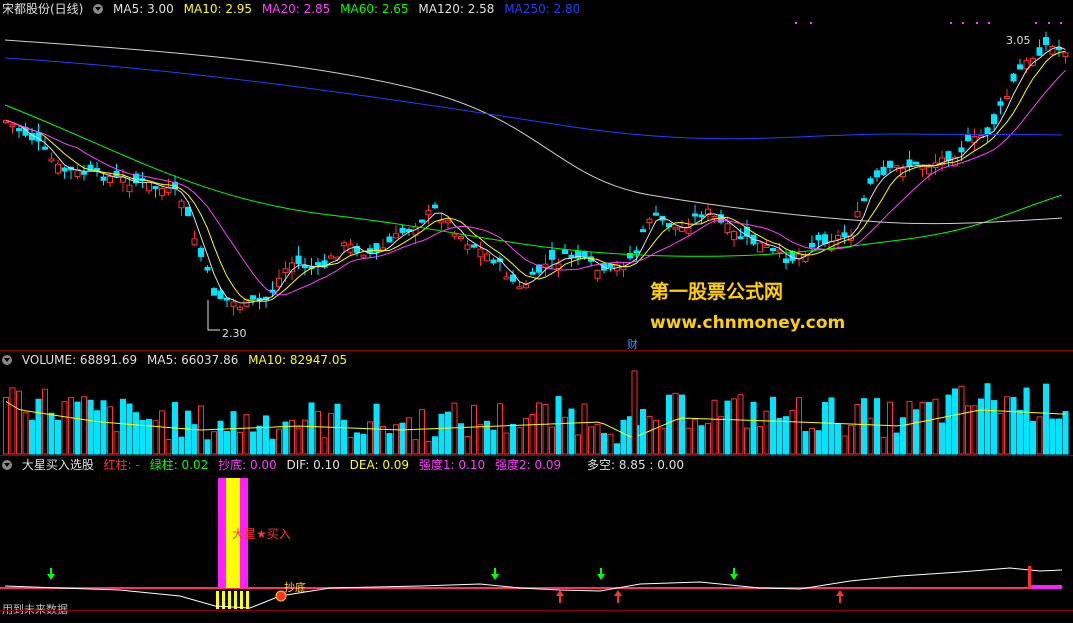 This screenshot has width=1073, height=623. Describe the element at coordinates (379, 465) in the screenshot. I see `dea-label: DEA: 0.09` at that location.